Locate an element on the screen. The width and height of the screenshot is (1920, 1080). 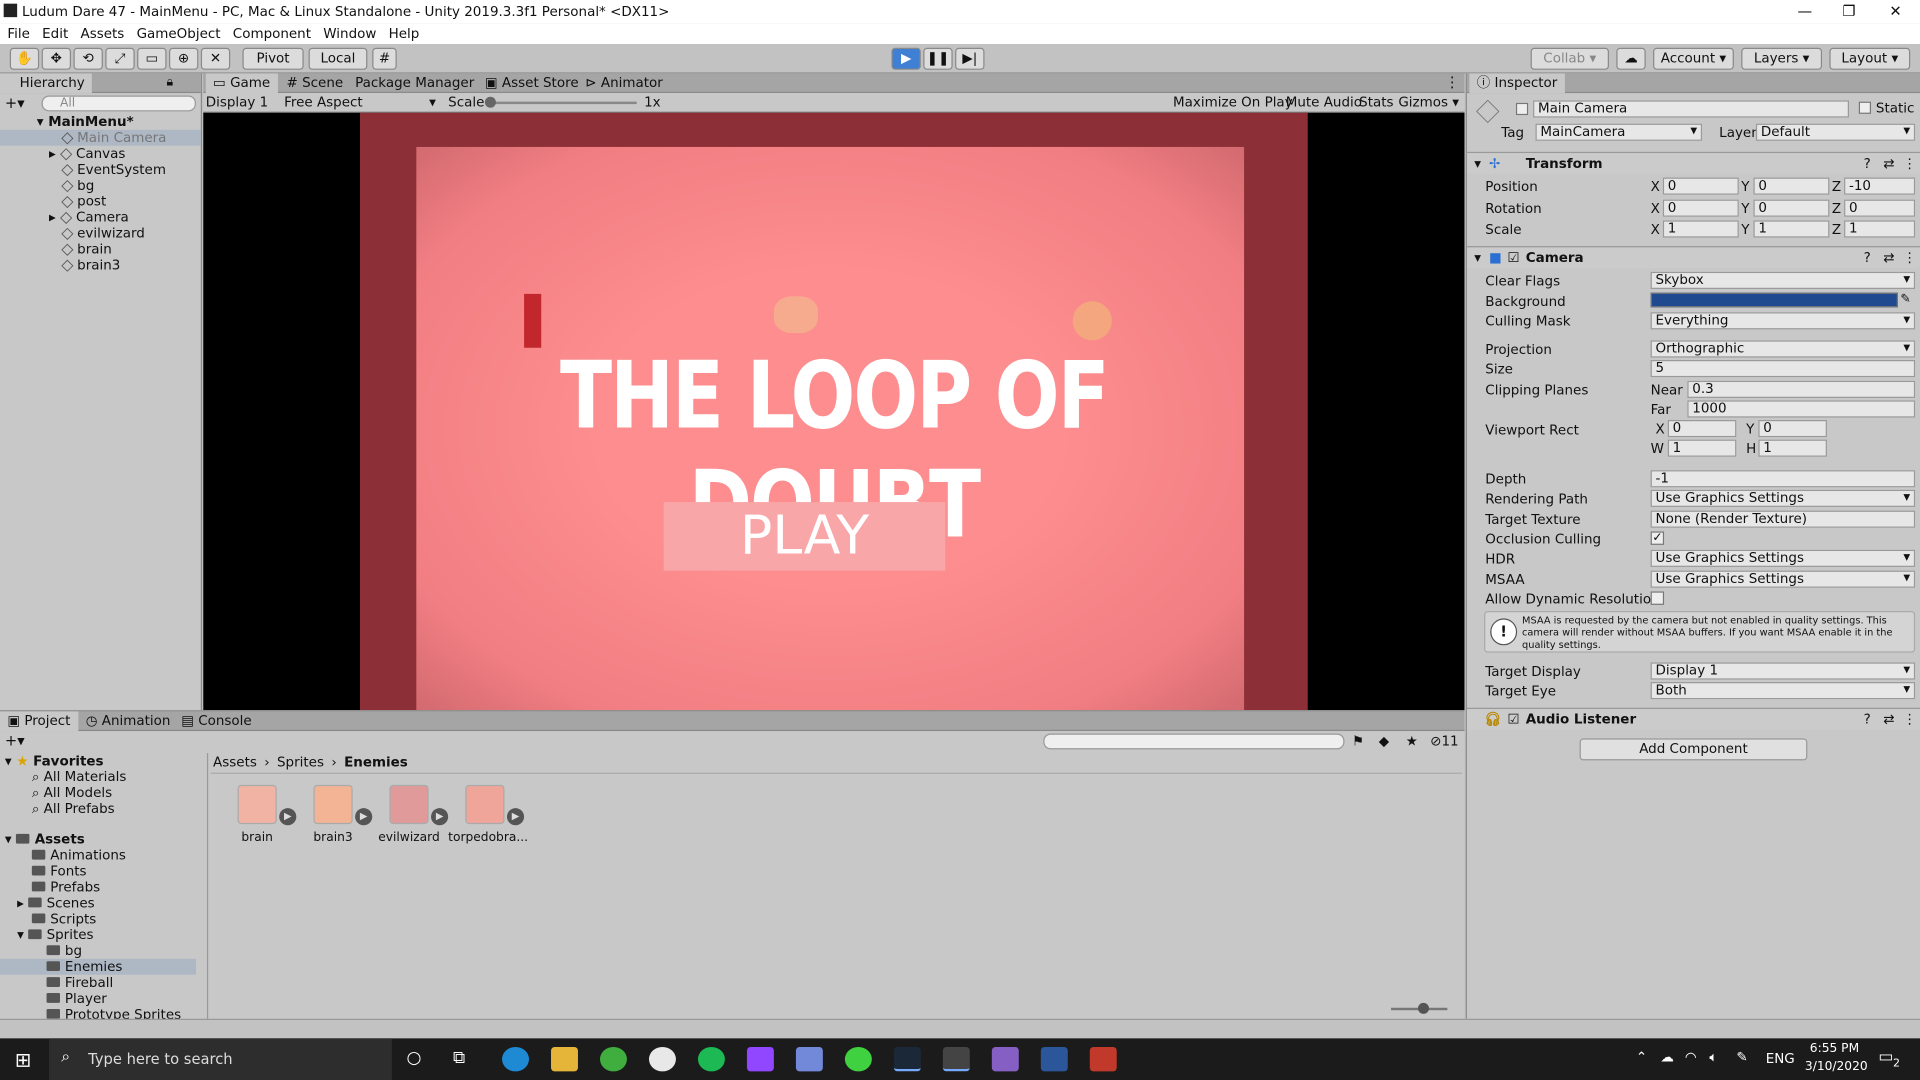
task-view-icon: ⧉ is located at coordinates (459, 1058).